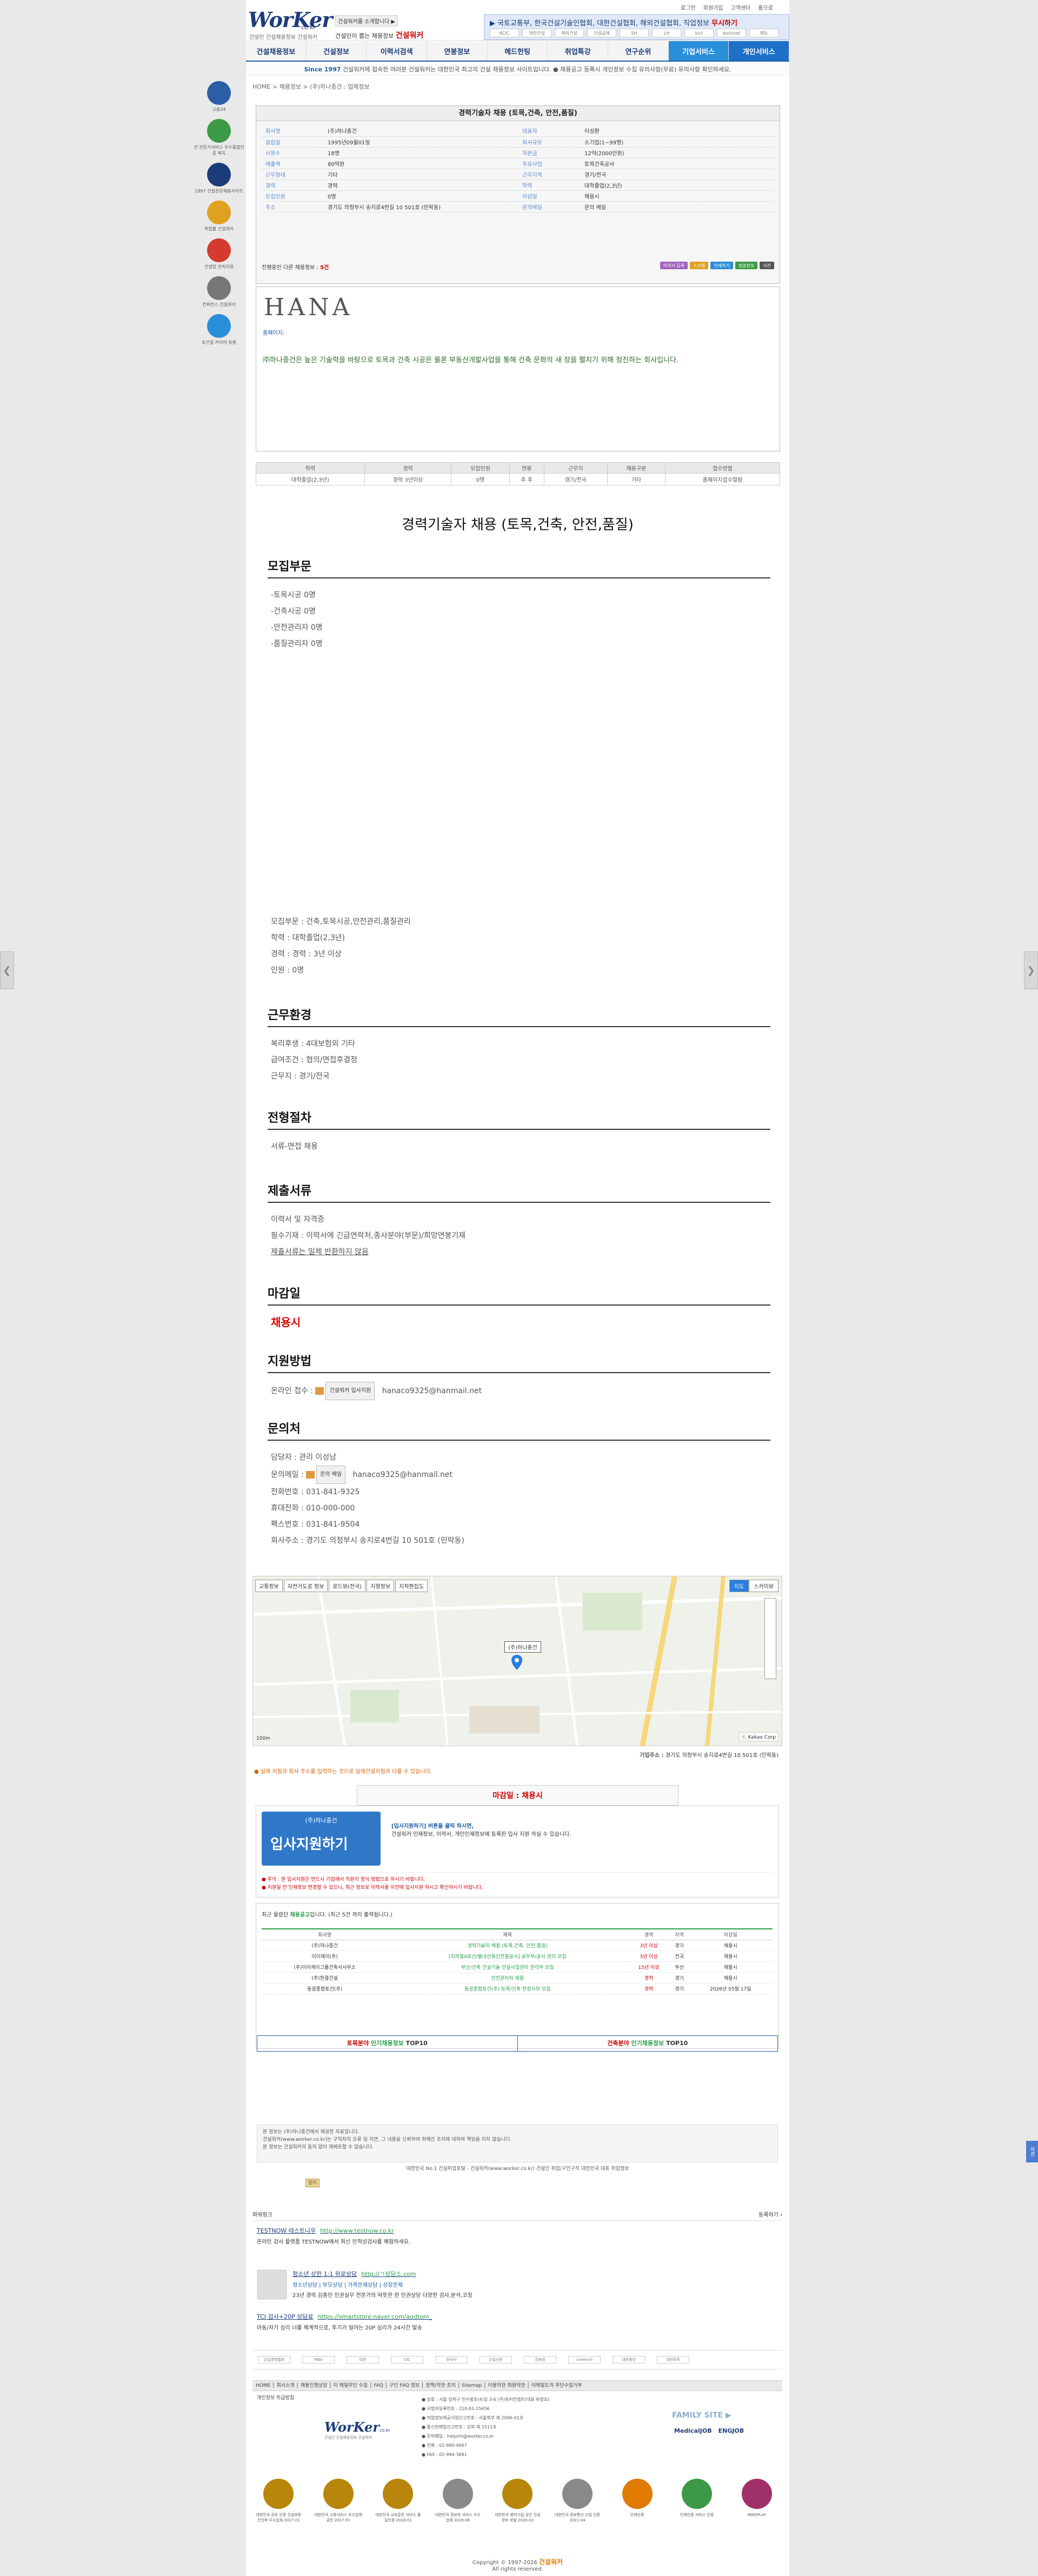 The width and height of the screenshot is (1038, 2576). I want to click on ticker-logo: 해외건설, so click(569, 33).